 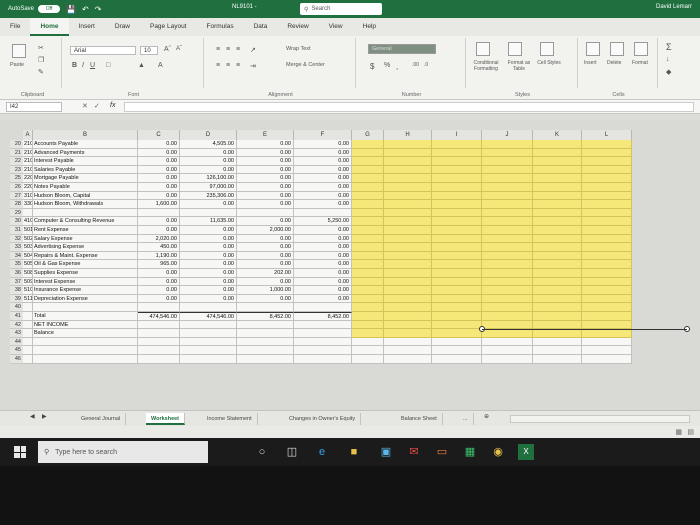 I want to click on cell-c: 474,546.00, so click(x=159, y=316).